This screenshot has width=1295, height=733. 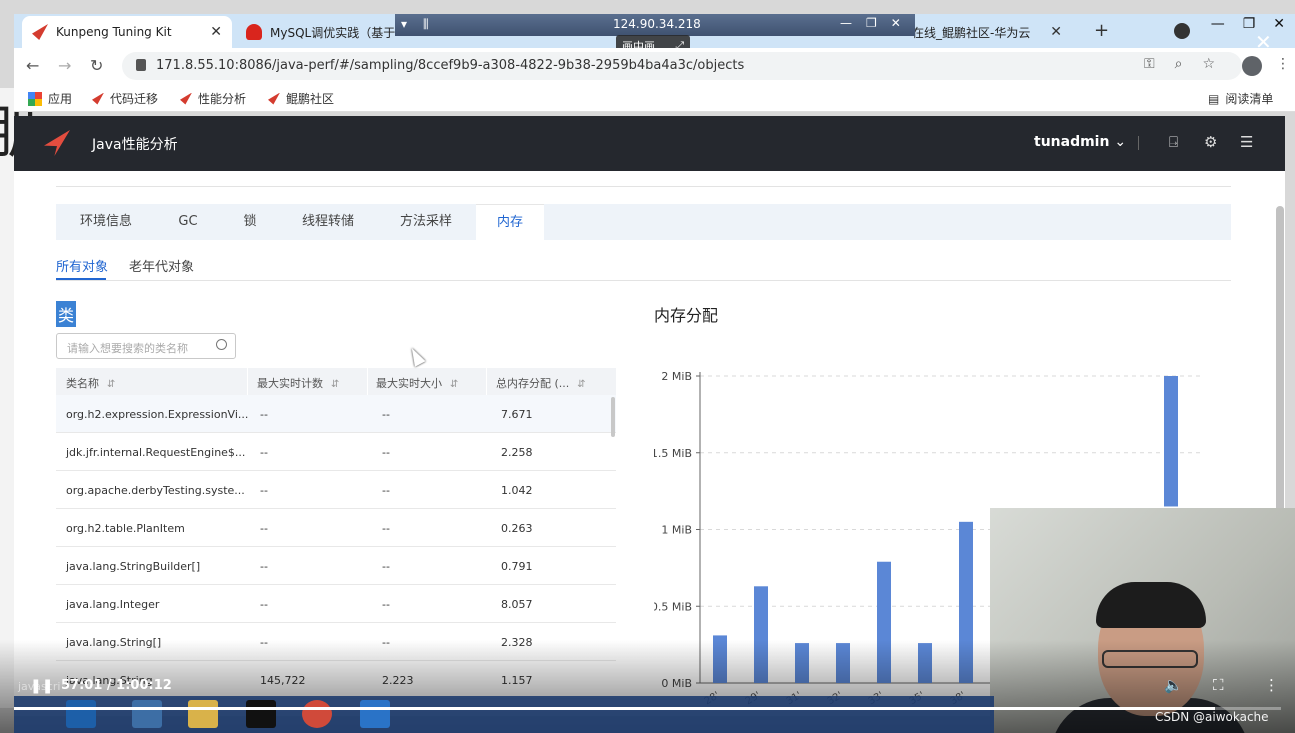 I want to click on table-cell: 8.057, so click(x=517, y=604).